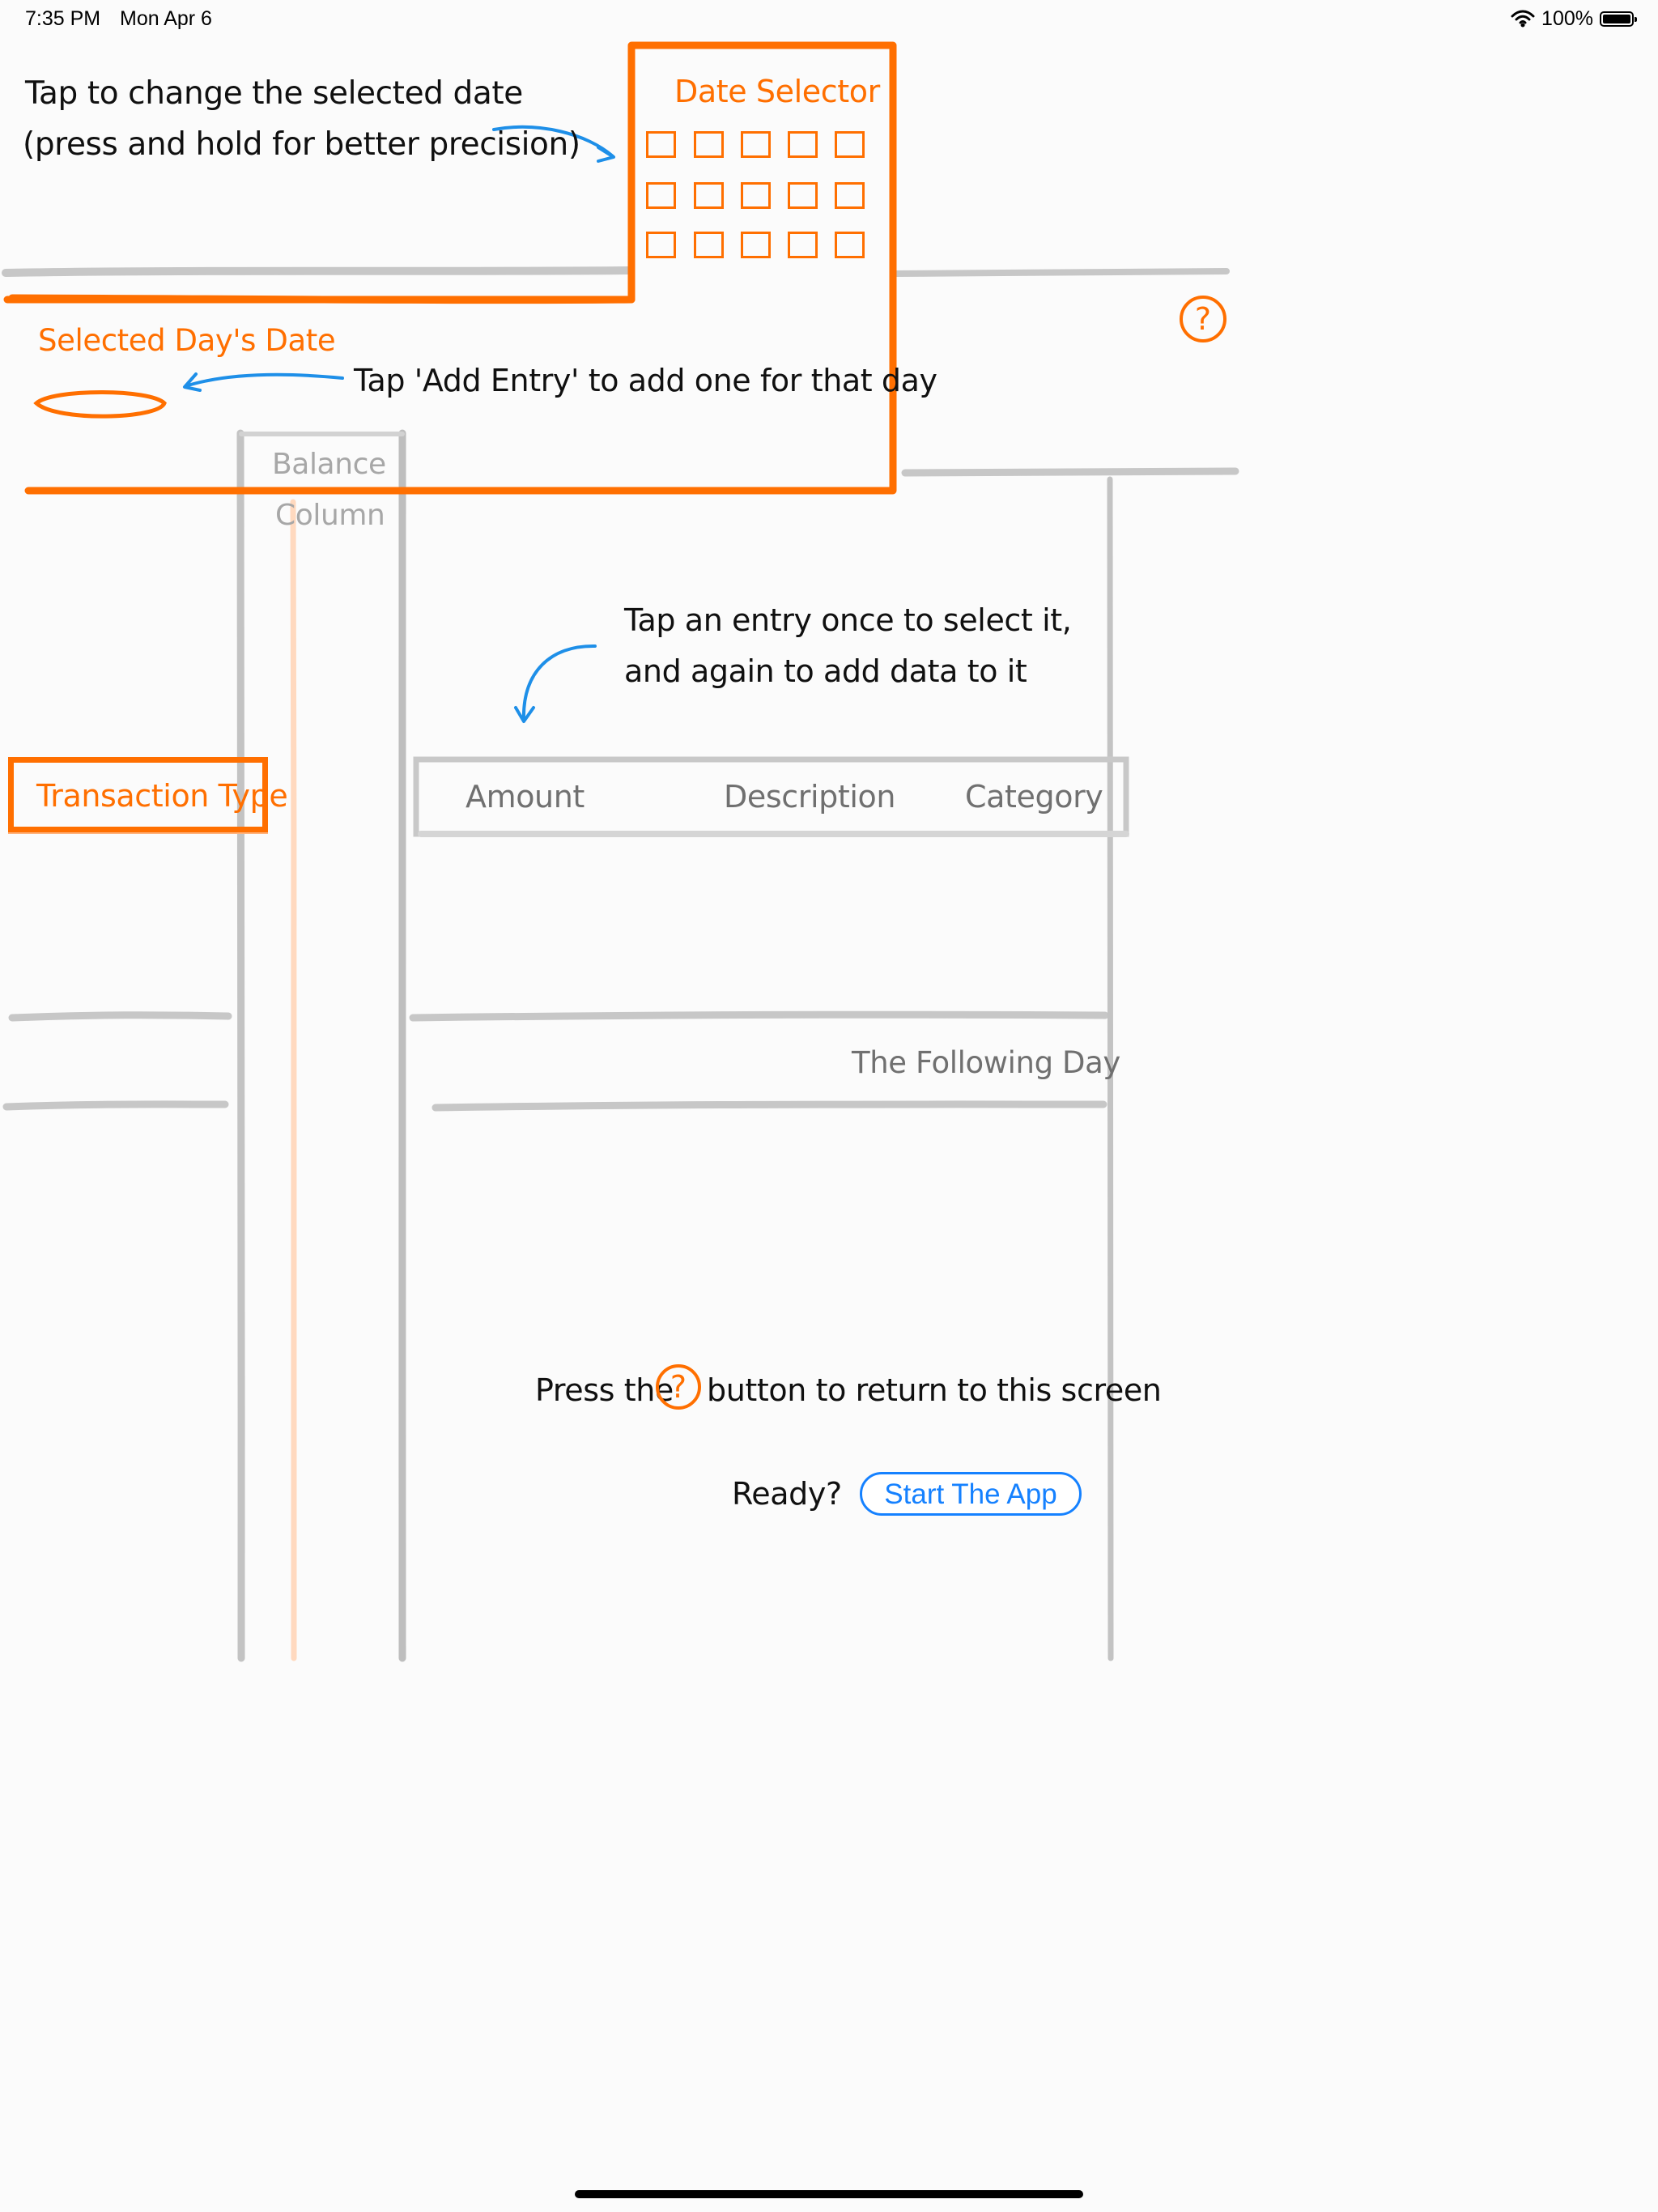 The height and width of the screenshot is (2212, 1658). What do you see at coordinates (678, 1387) in the screenshot?
I see `inline-help-icon: ?` at bounding box center [678, 1387].